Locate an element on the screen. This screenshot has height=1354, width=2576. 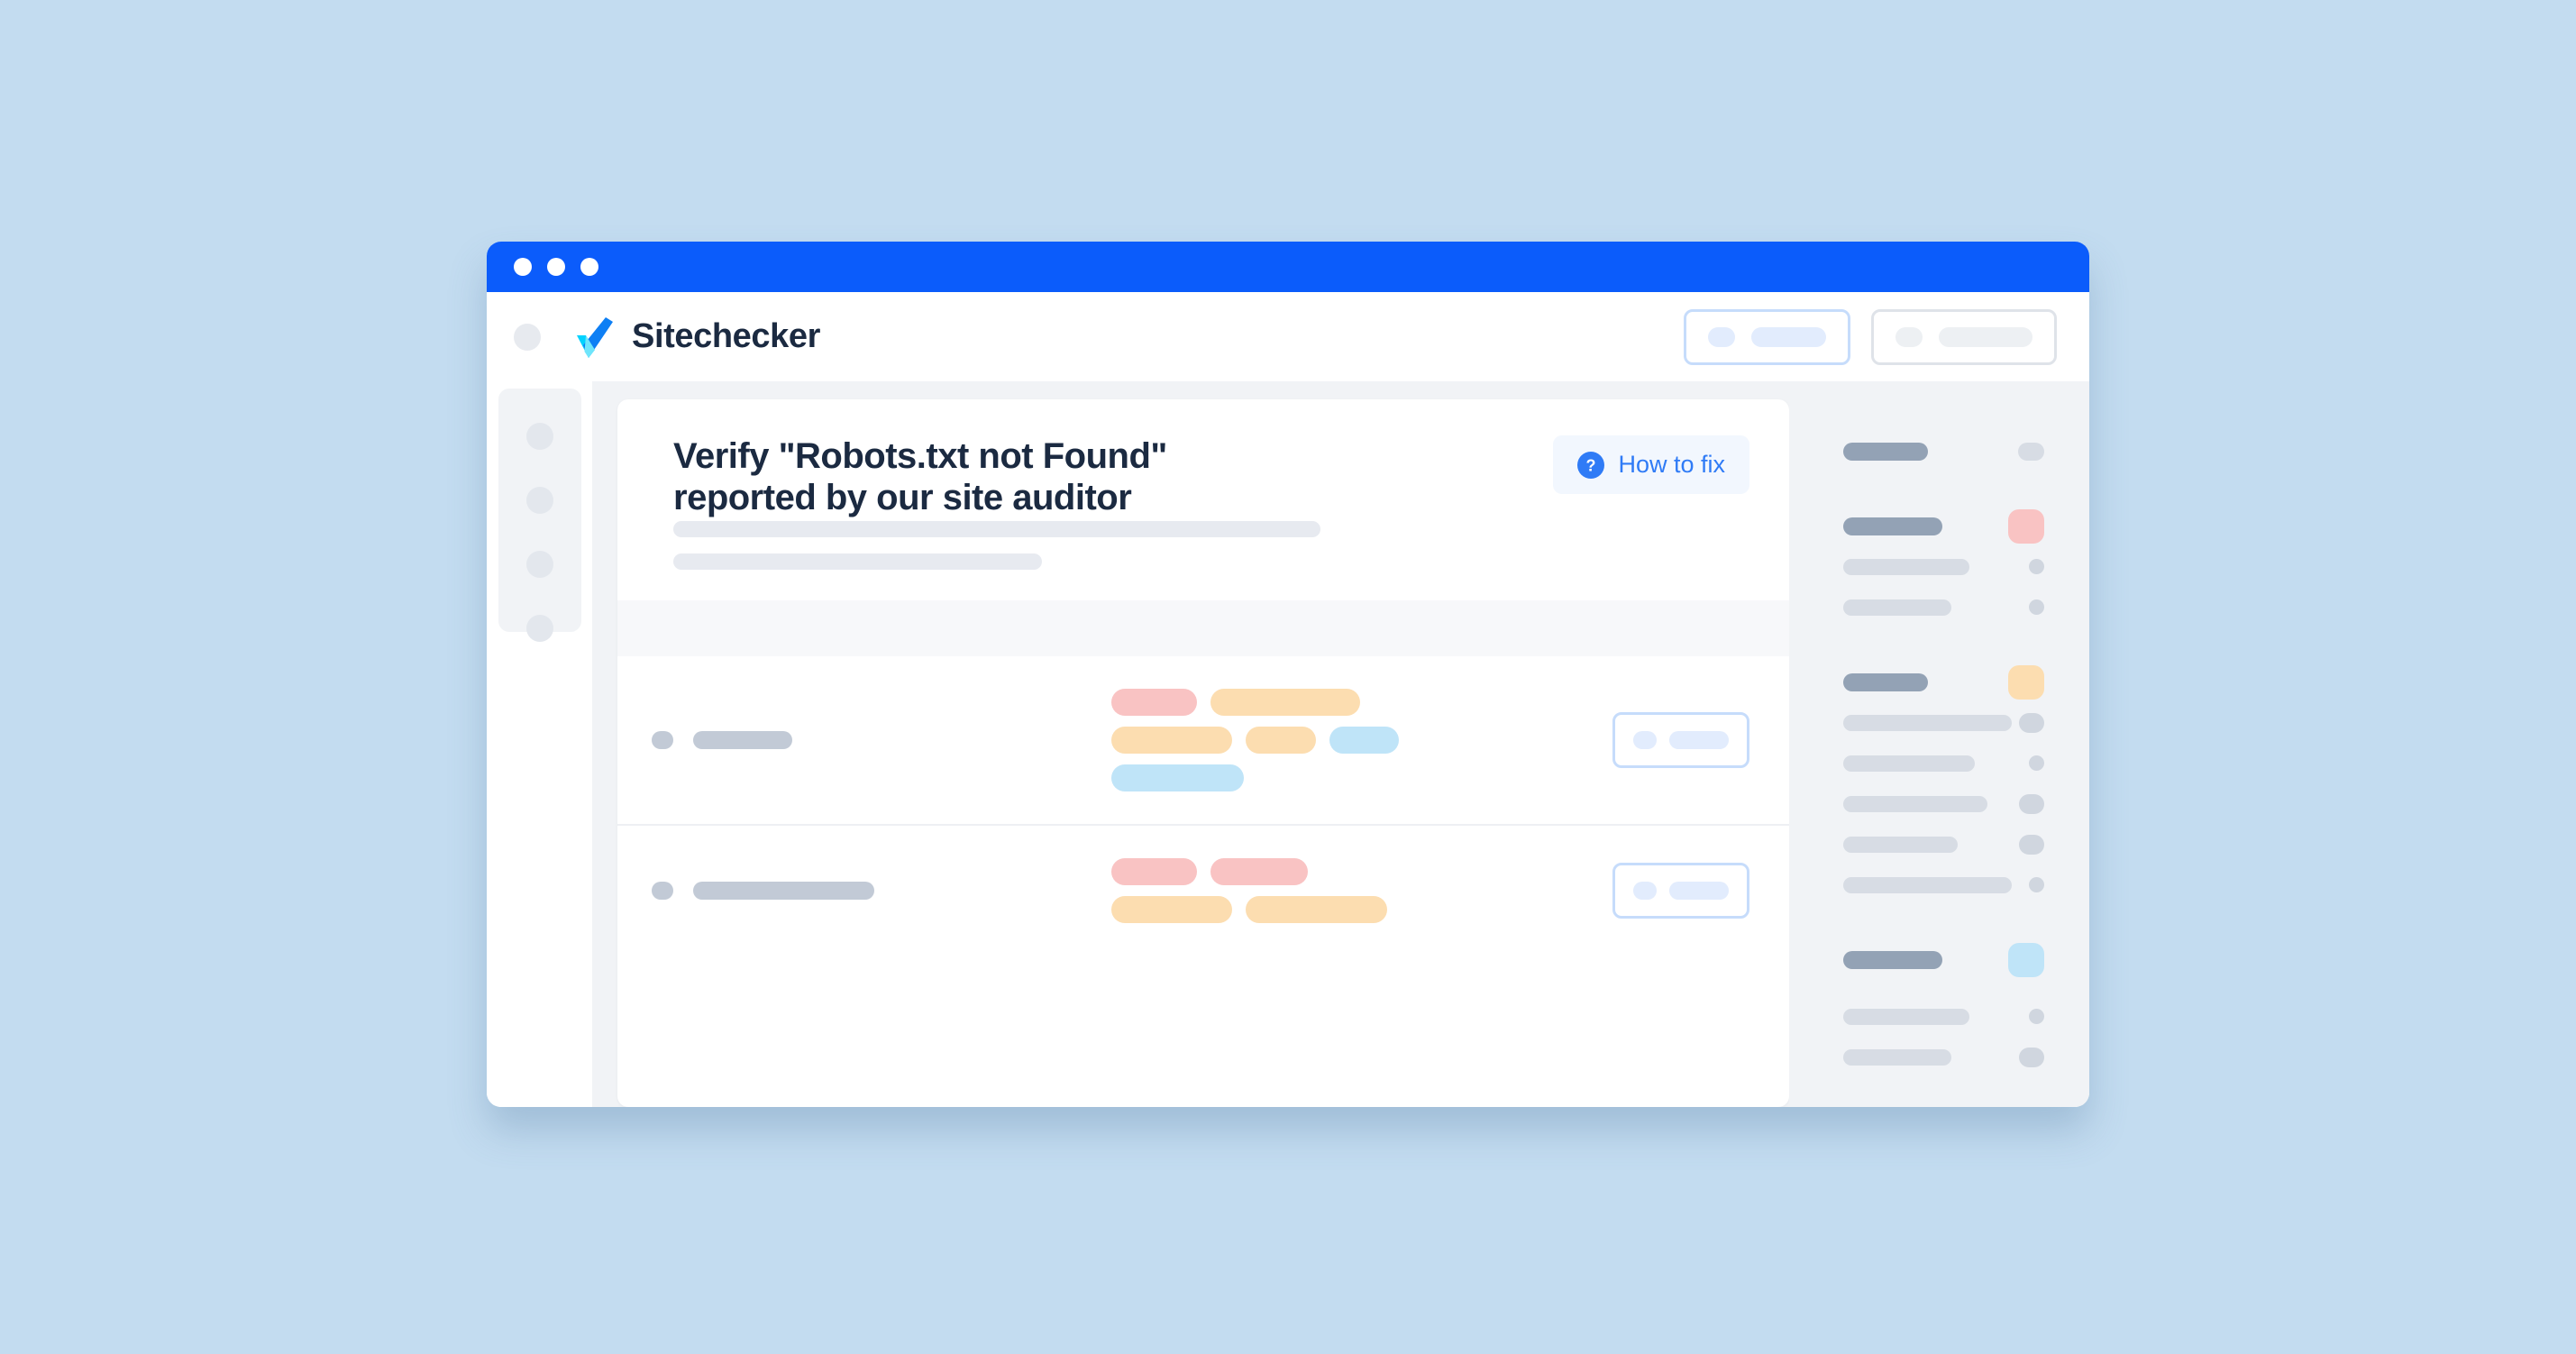
primary-skeleton-button is located at coordinates (1767, 336).